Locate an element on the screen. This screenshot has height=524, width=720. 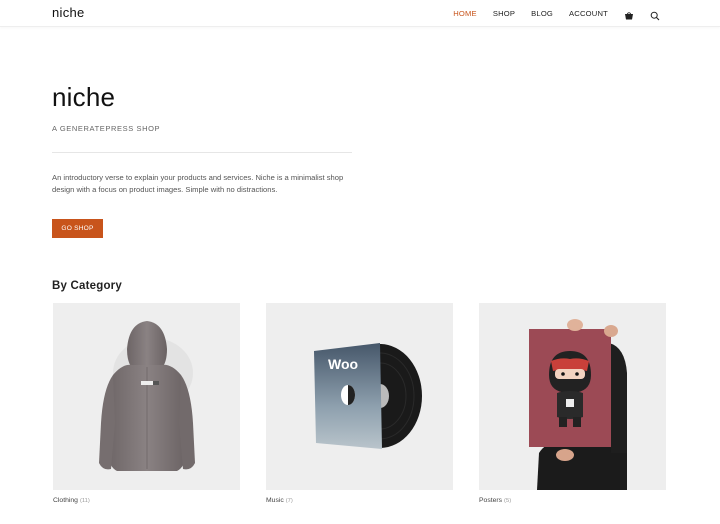
category-card-posters is located at coordinates (572, 396).